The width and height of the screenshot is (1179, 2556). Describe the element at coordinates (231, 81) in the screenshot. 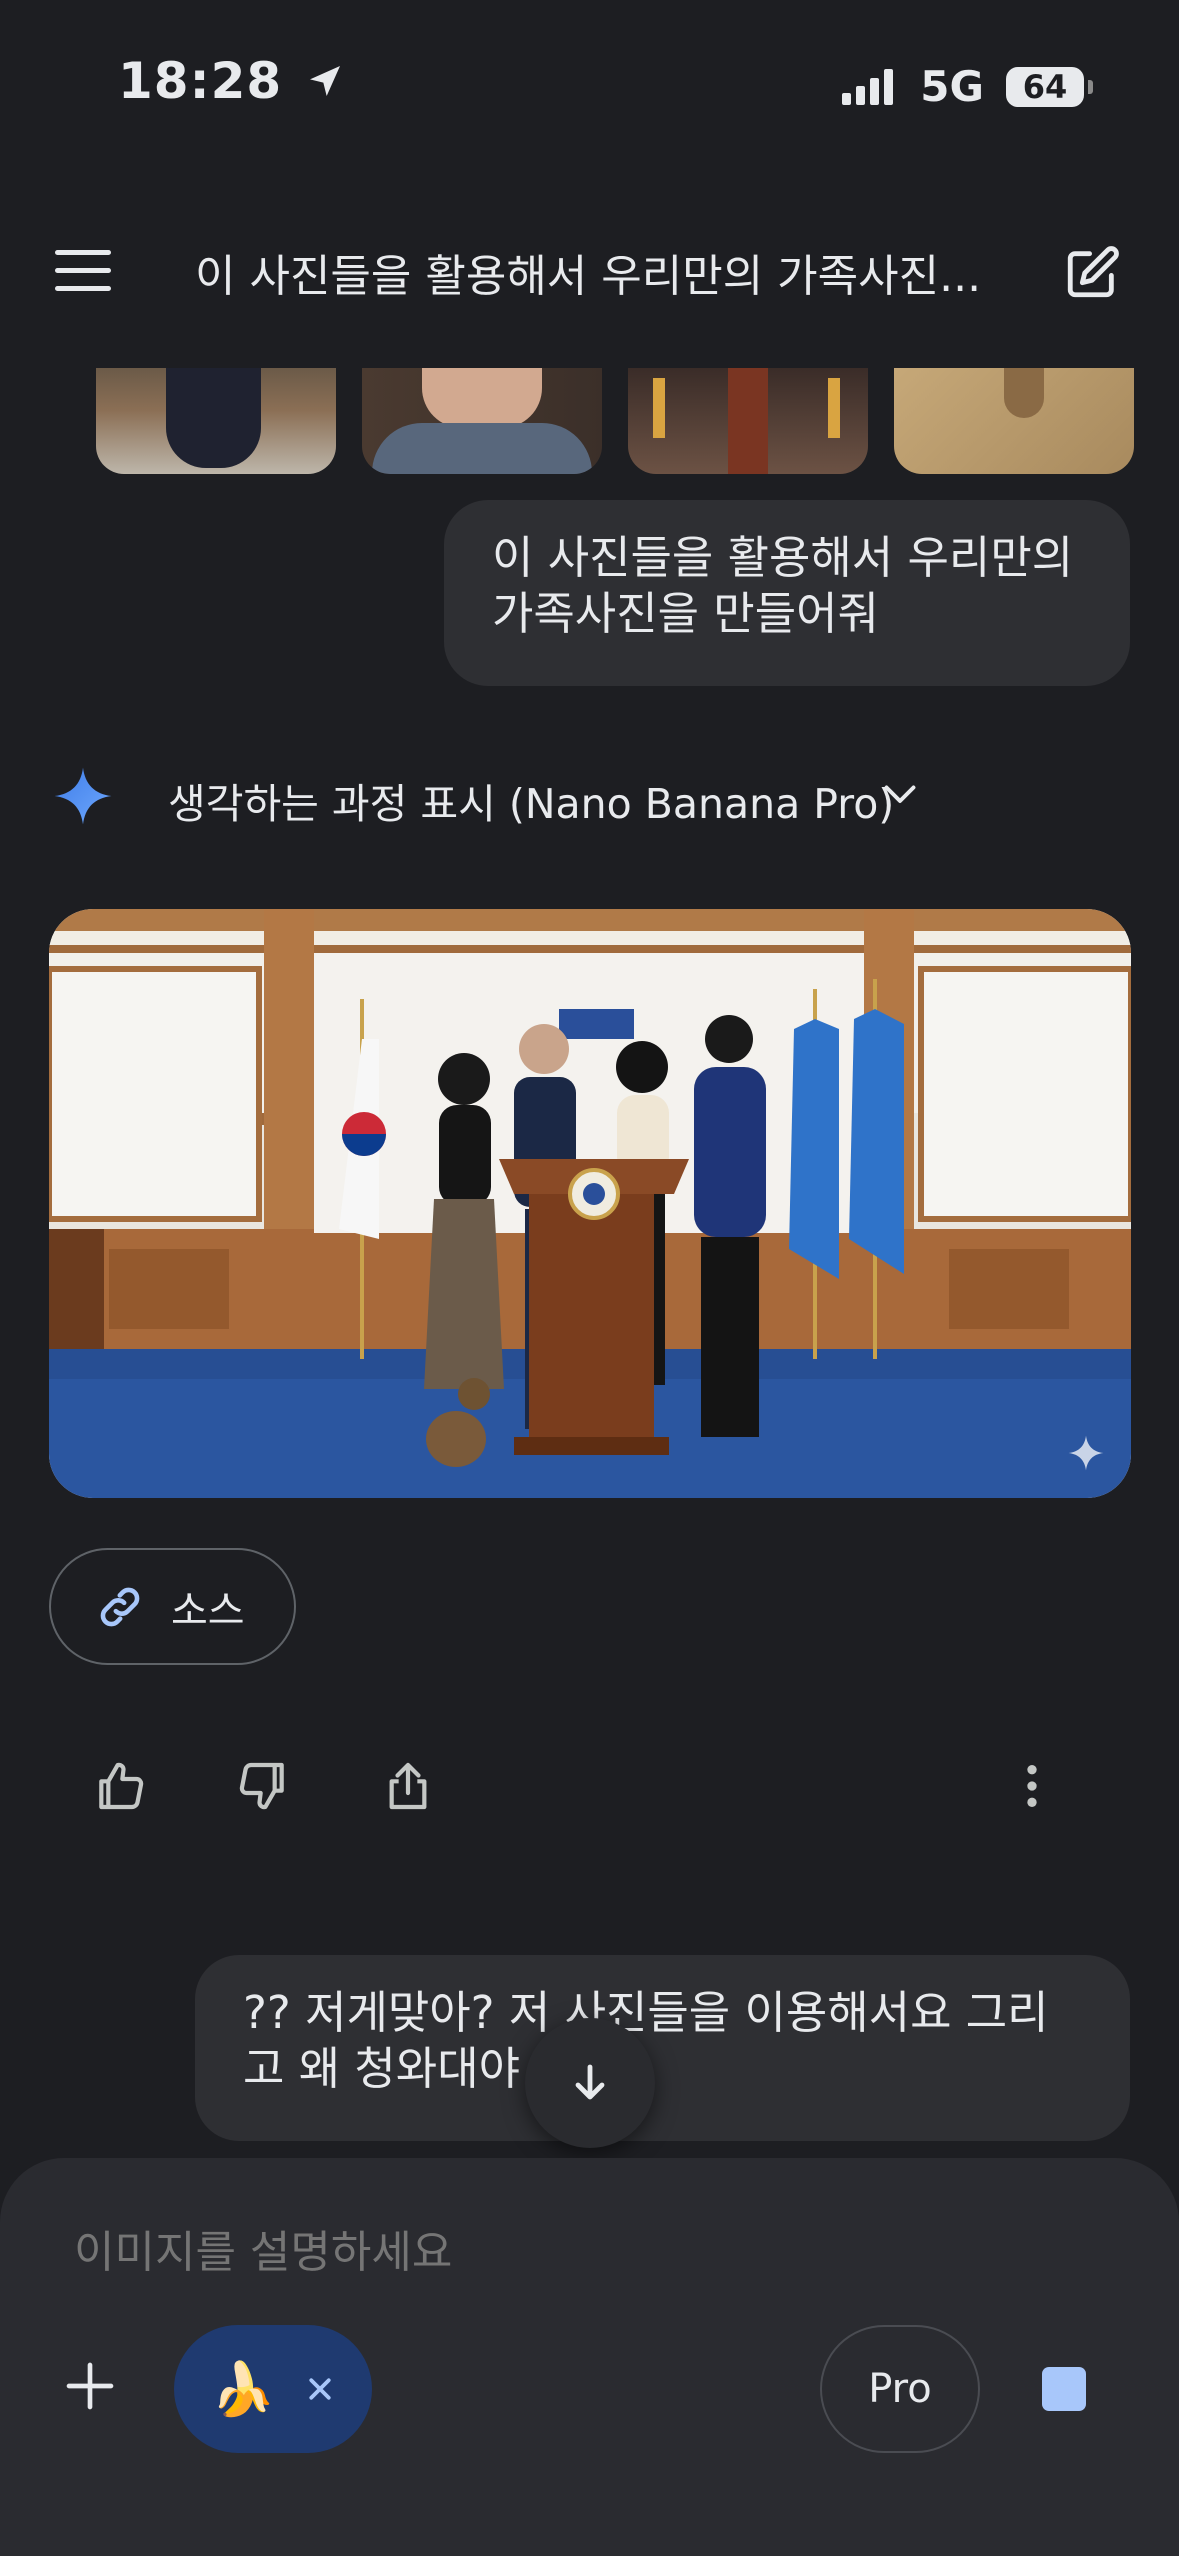

I see `status-time: 18:28` at that location.